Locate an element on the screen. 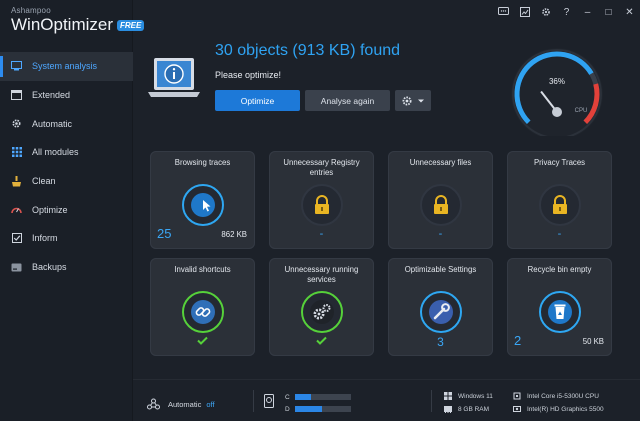  drive-bar is located at coordinates (323, 409).